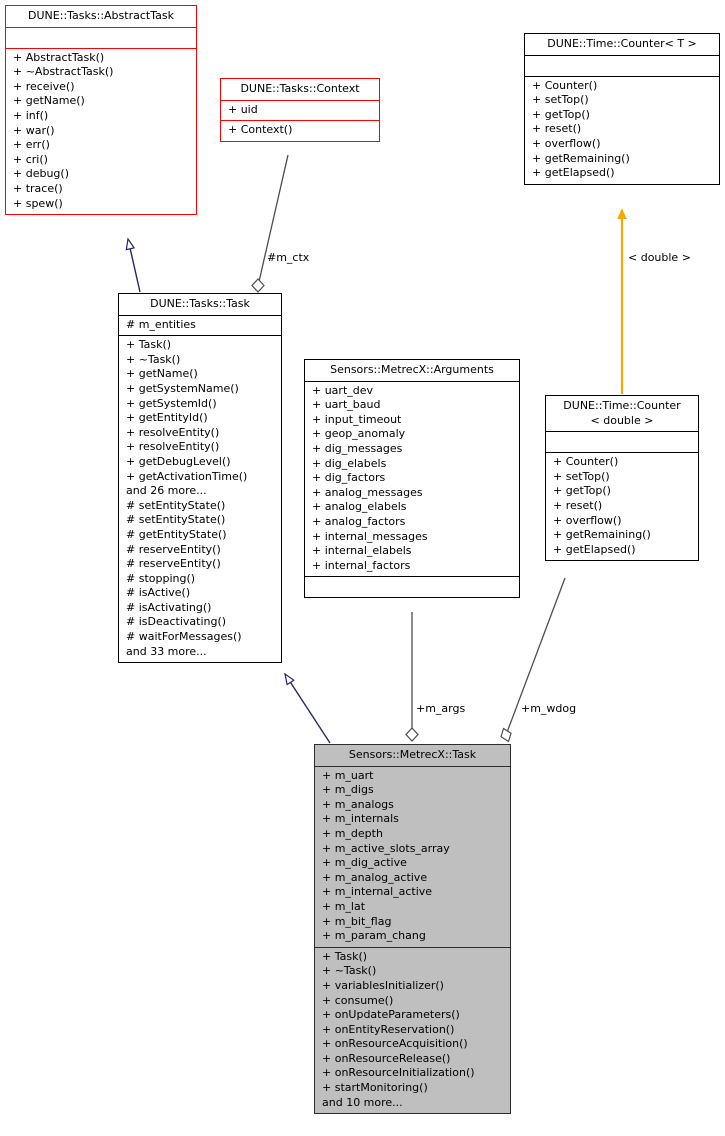  Describe the element at coordinates (184, 637) in the screenshot. I see `class-member: # waitForMessages()` at that location.